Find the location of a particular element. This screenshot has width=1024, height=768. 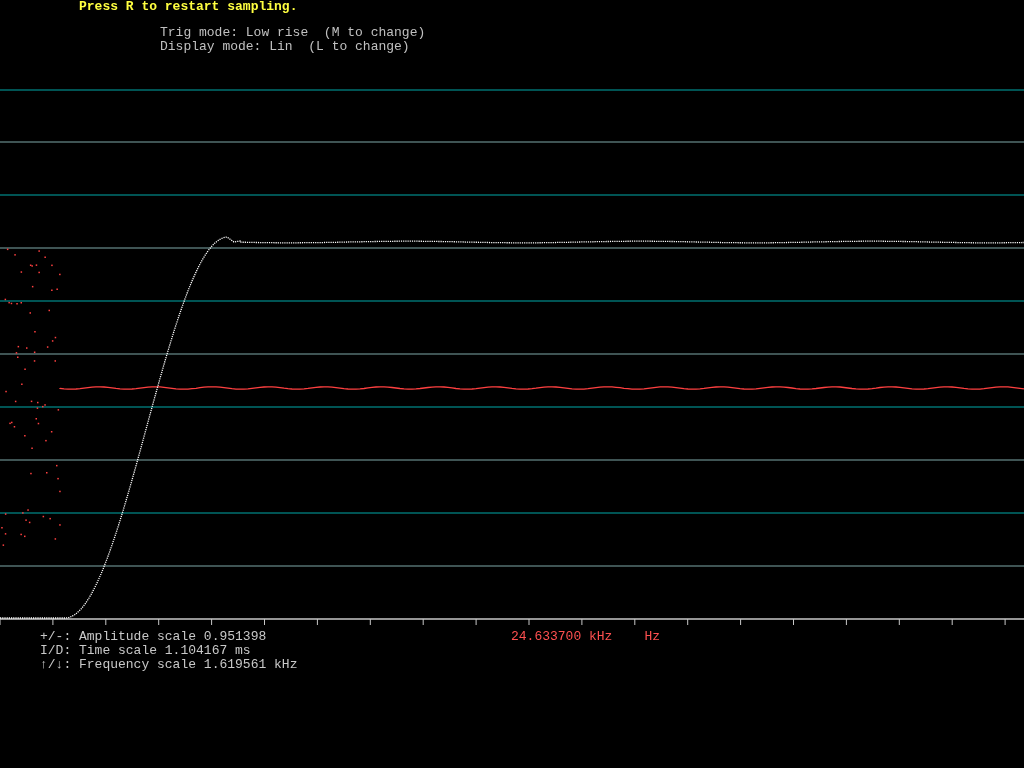

frequency-reading: 24.633700 kHz is located at coordinates (562, 637).